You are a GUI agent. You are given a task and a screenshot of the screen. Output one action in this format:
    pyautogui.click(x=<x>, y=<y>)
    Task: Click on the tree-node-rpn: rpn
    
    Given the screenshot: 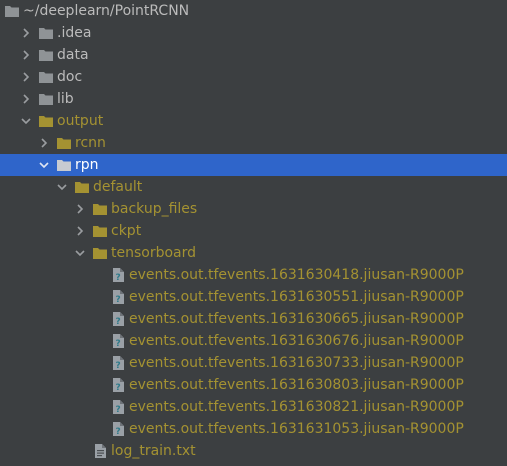 What is the action you would take?
    pyautogui.click(x=253, y=165)
    